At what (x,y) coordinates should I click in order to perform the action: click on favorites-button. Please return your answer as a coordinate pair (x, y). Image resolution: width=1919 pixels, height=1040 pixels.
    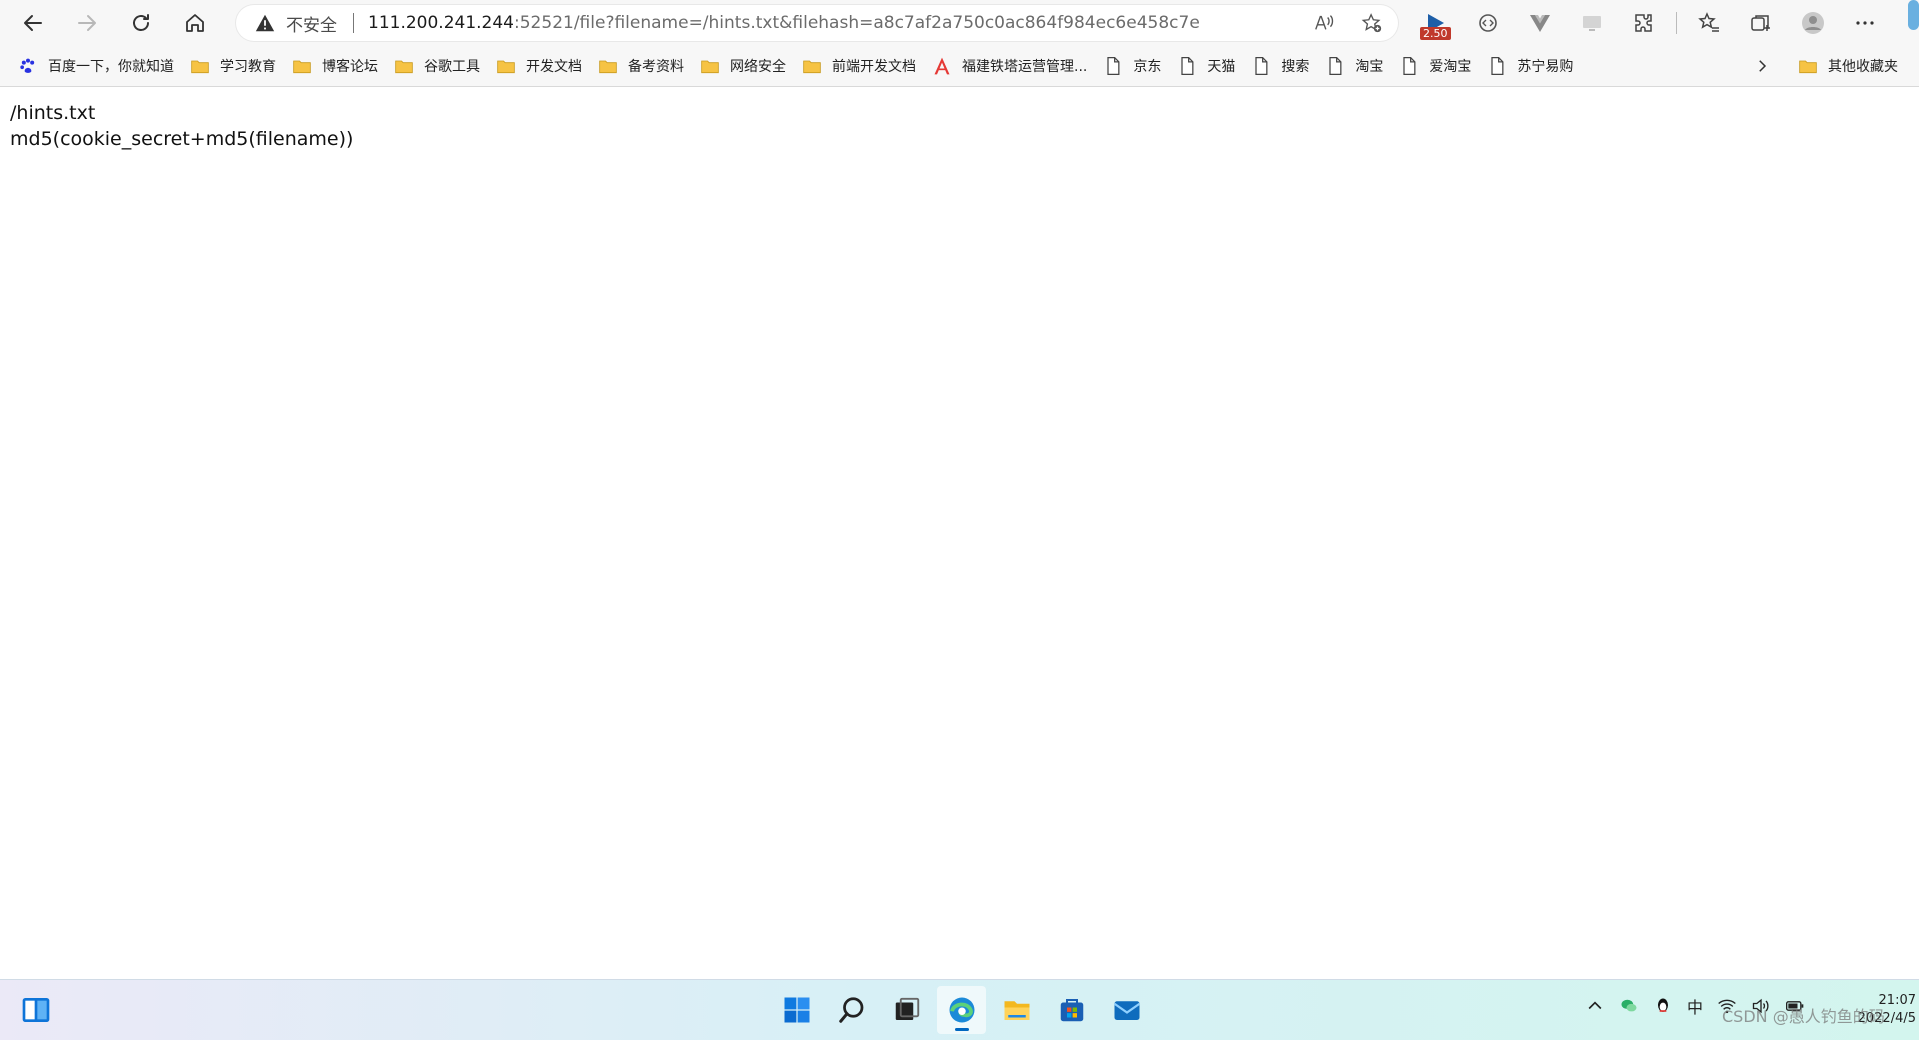
    Looking at the image, I should click on (1709, 23).